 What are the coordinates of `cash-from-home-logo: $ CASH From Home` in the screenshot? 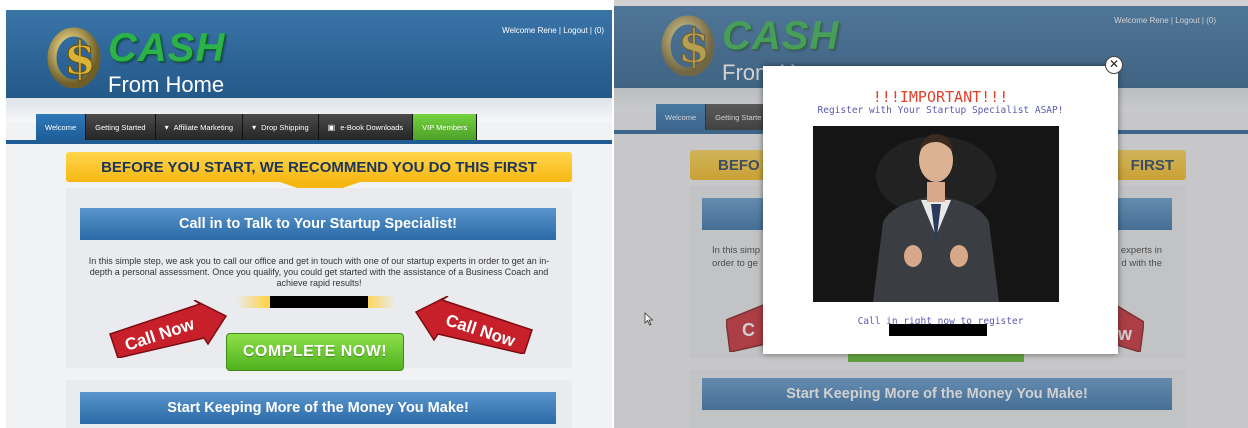 It's located at (156, 60).